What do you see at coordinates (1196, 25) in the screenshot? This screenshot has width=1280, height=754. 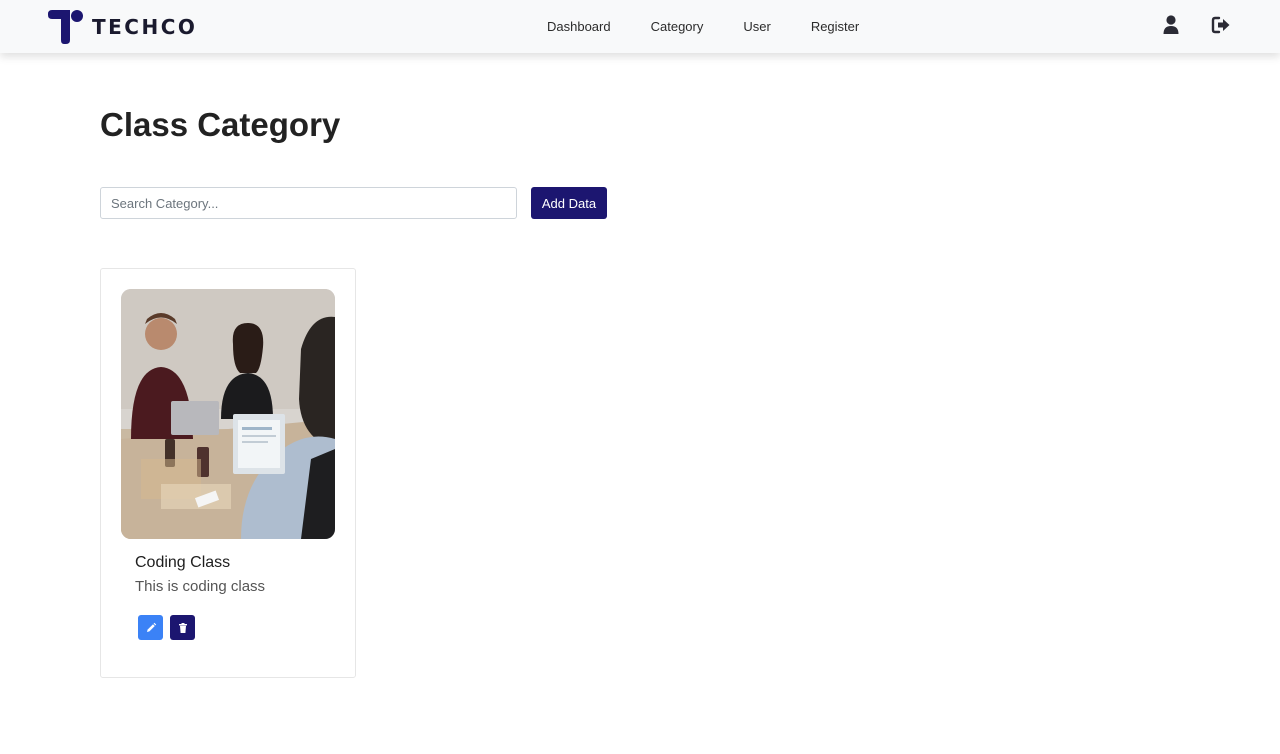 I see `nav-icons` at bounding box center [1196, 25].